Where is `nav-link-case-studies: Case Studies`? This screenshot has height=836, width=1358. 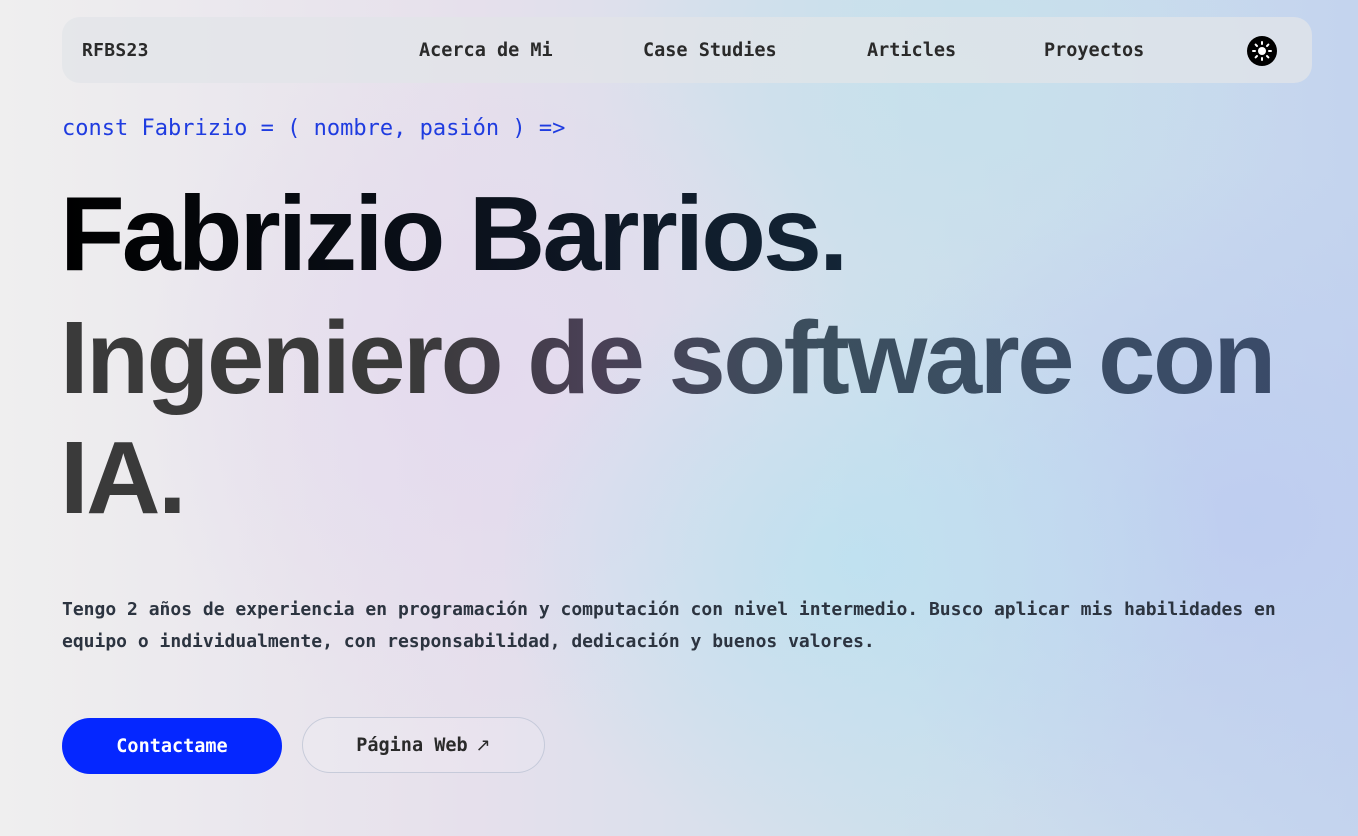
nav-link-case-studies: Case Studies is located at coordinates (710, 50).